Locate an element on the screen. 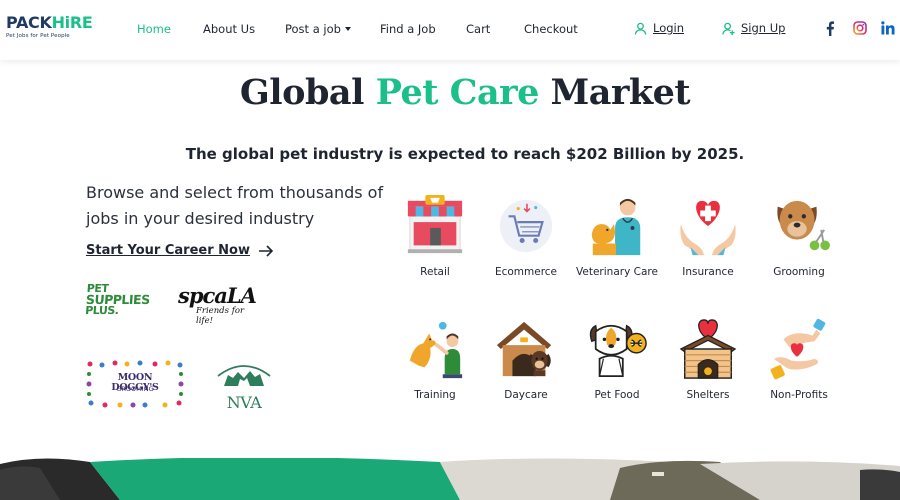  dog-training-icon is located at coordinates (436, 350).